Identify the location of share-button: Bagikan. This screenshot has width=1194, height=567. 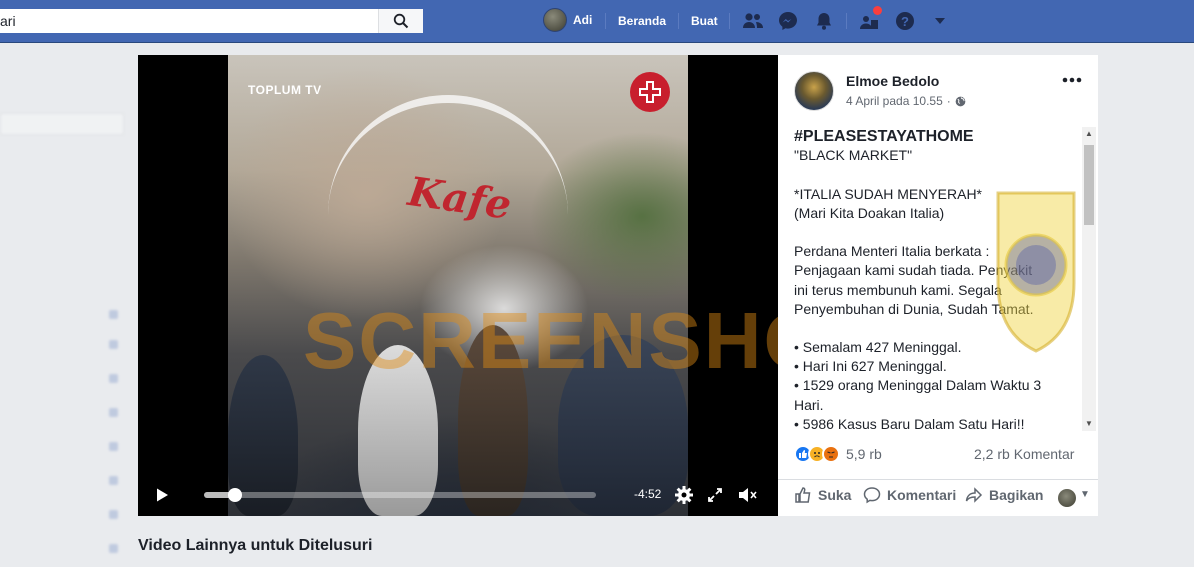
(1004, 495).